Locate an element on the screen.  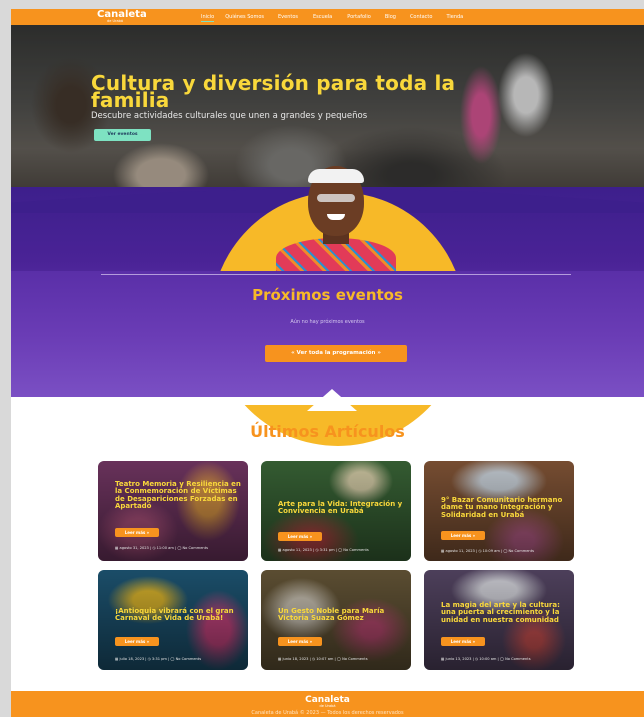
nav-item-escuela: Escuela is located at coordinates (322, 17).